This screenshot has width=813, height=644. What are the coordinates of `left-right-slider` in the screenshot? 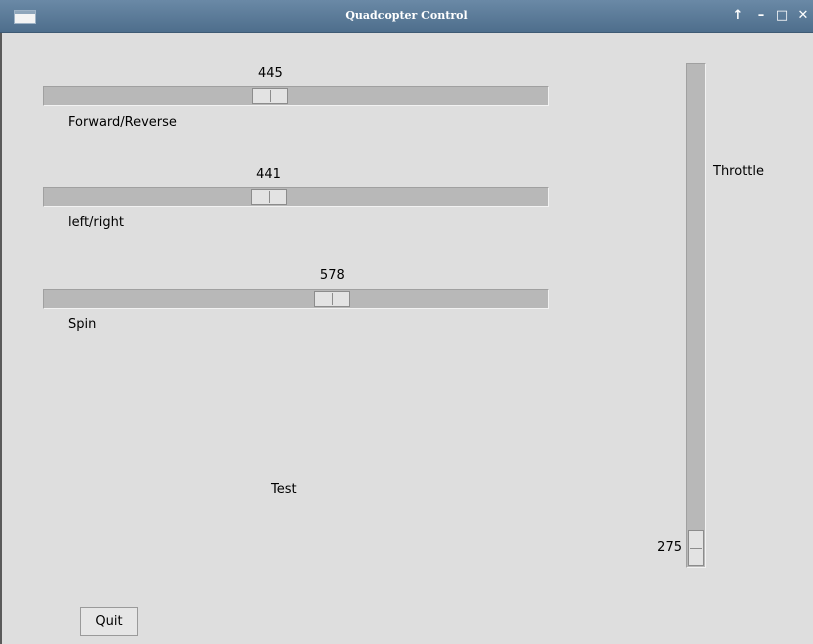 It's located at (296, 197).